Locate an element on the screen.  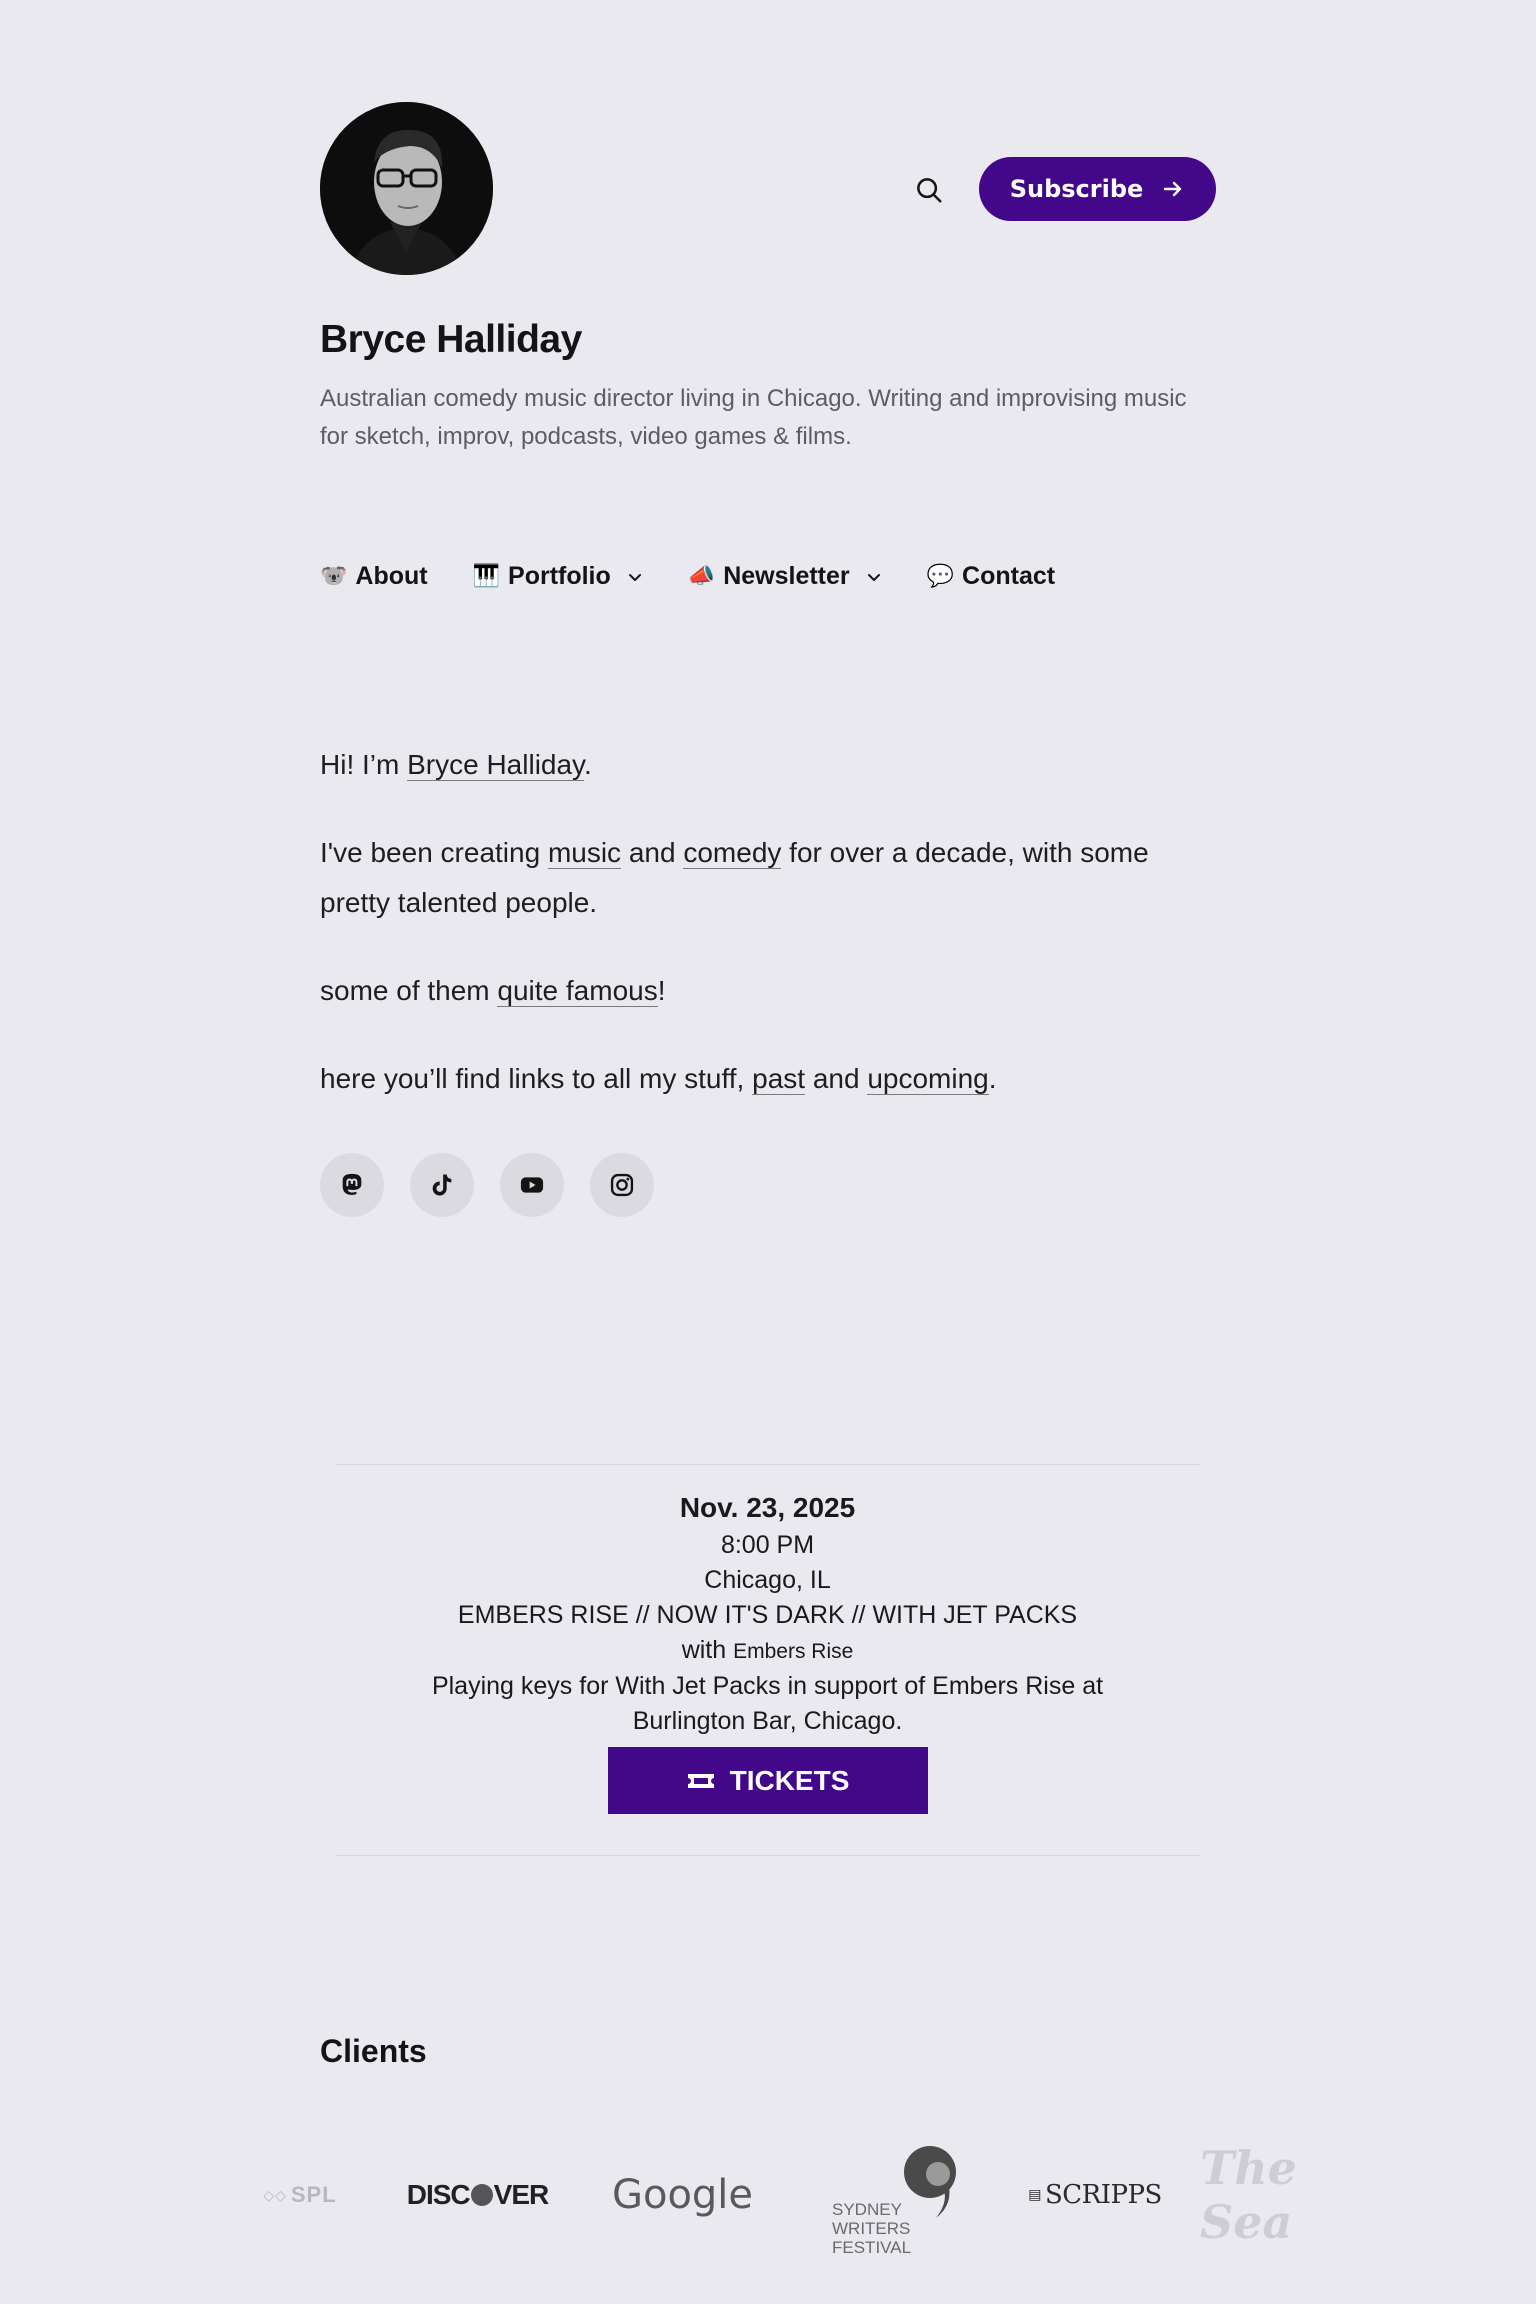
avatar is located at coordinates (406, 188).